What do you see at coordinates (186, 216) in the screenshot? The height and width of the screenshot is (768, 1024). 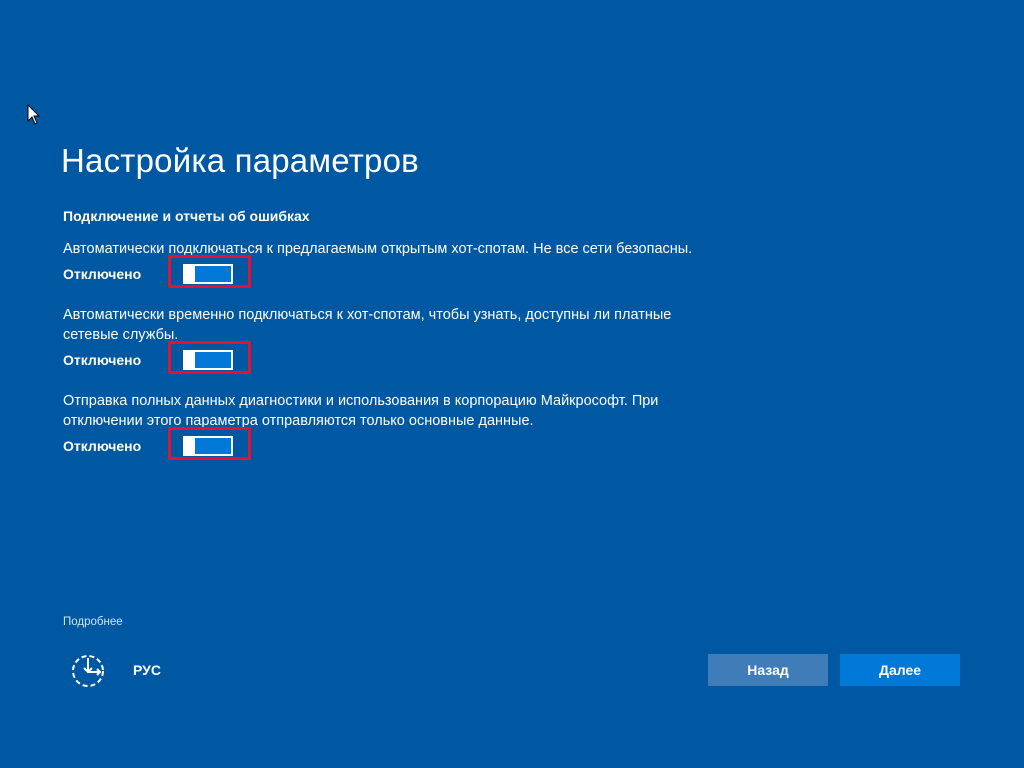 I see `section-heading: Подключение и отчеты об ошибках` at bounding box center [186, 216].